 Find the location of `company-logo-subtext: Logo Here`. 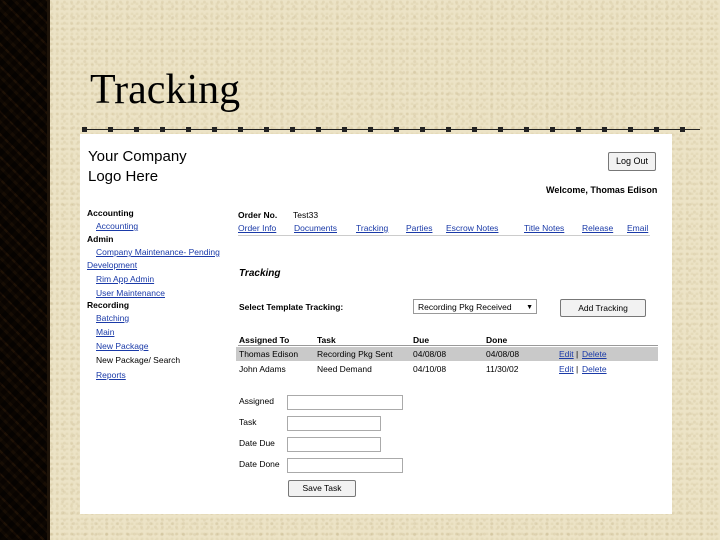

company-logo-subtext: Logo Here is located at coordinates (123, 176).